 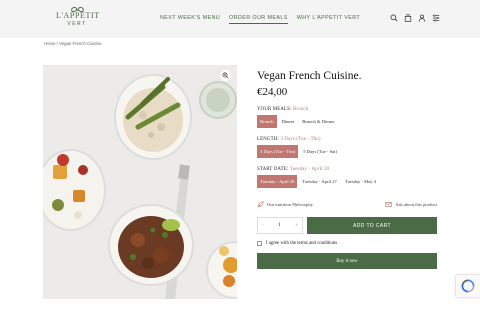 I want to click on breadcrumb-current: Vegan French Cuisine., so click(x=81, y=43).